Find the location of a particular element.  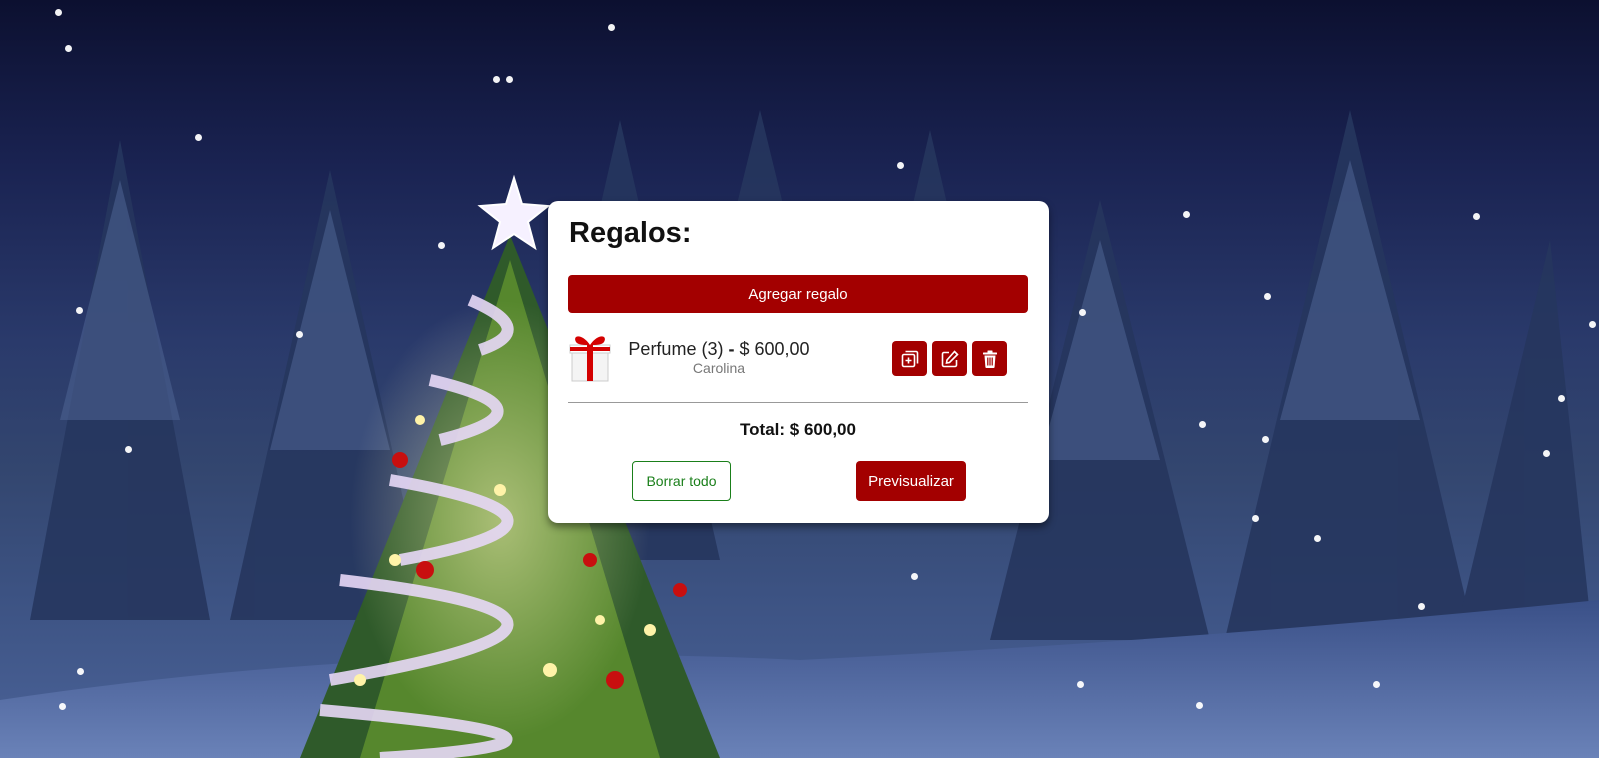

delete-gift-button is located at coordinates (989, 358).